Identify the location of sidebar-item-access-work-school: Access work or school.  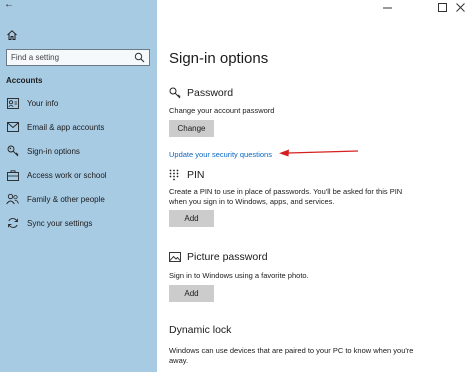
(78, 175).